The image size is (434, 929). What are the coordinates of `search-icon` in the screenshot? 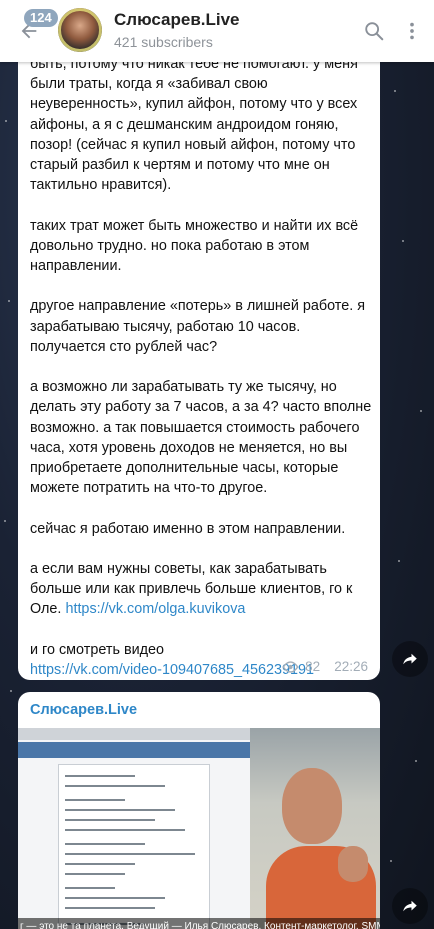 It's located at (374, 31).